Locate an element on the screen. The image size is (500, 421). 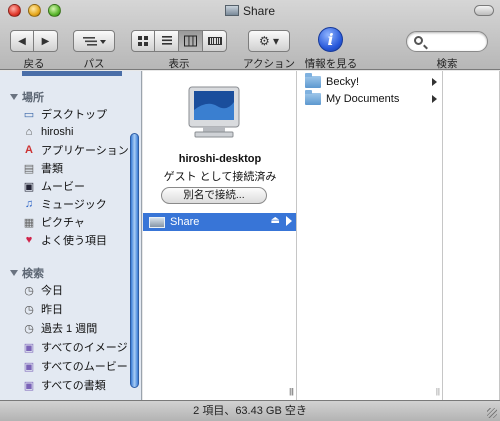
sidebar-item-applications: A アプリケーション is located at coordinates (75, 150).